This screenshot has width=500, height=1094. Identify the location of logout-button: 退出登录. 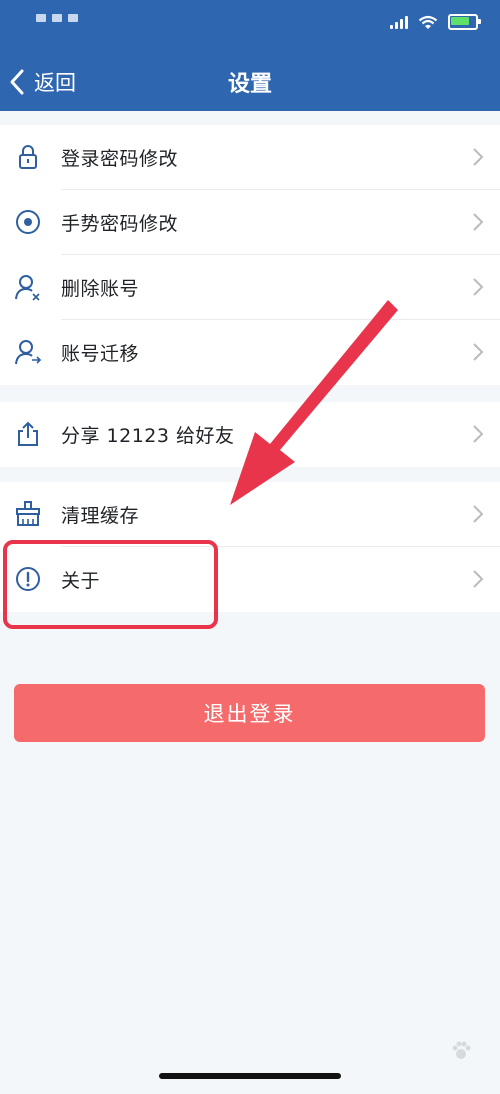
(249, 713).